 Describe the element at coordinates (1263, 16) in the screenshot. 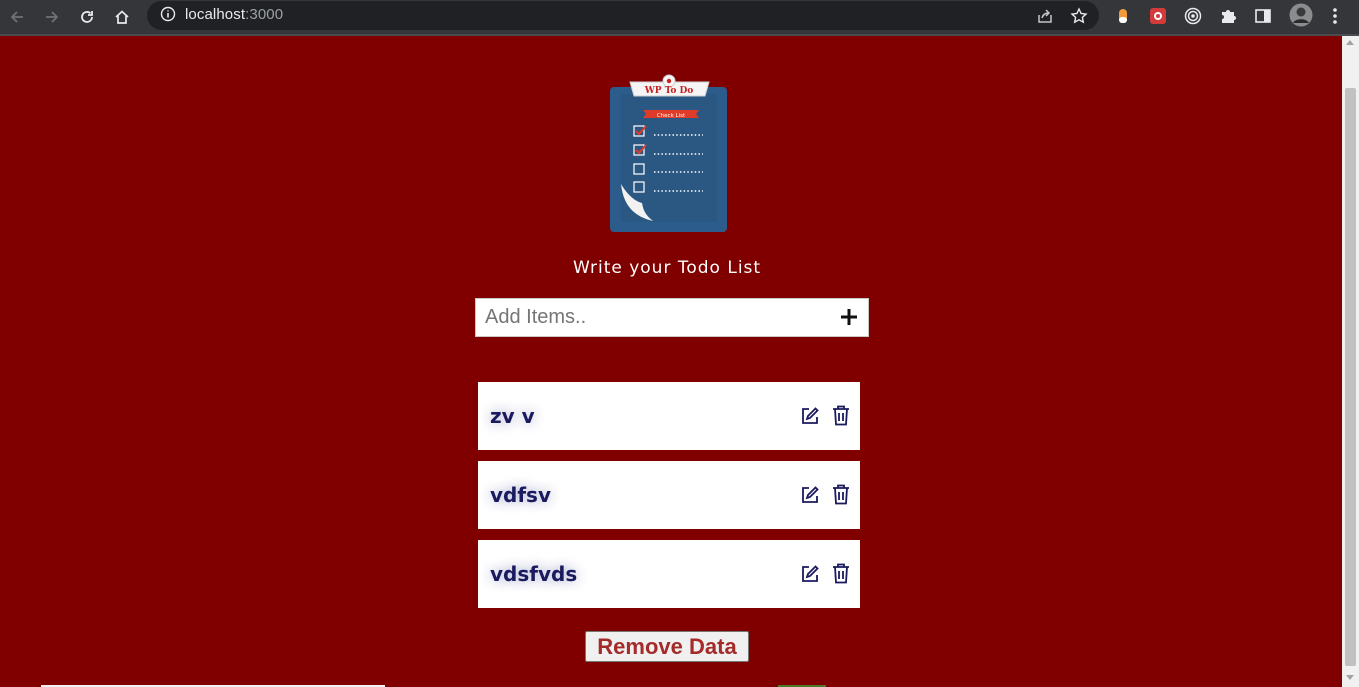

I see `side-panel-icon` at that location.